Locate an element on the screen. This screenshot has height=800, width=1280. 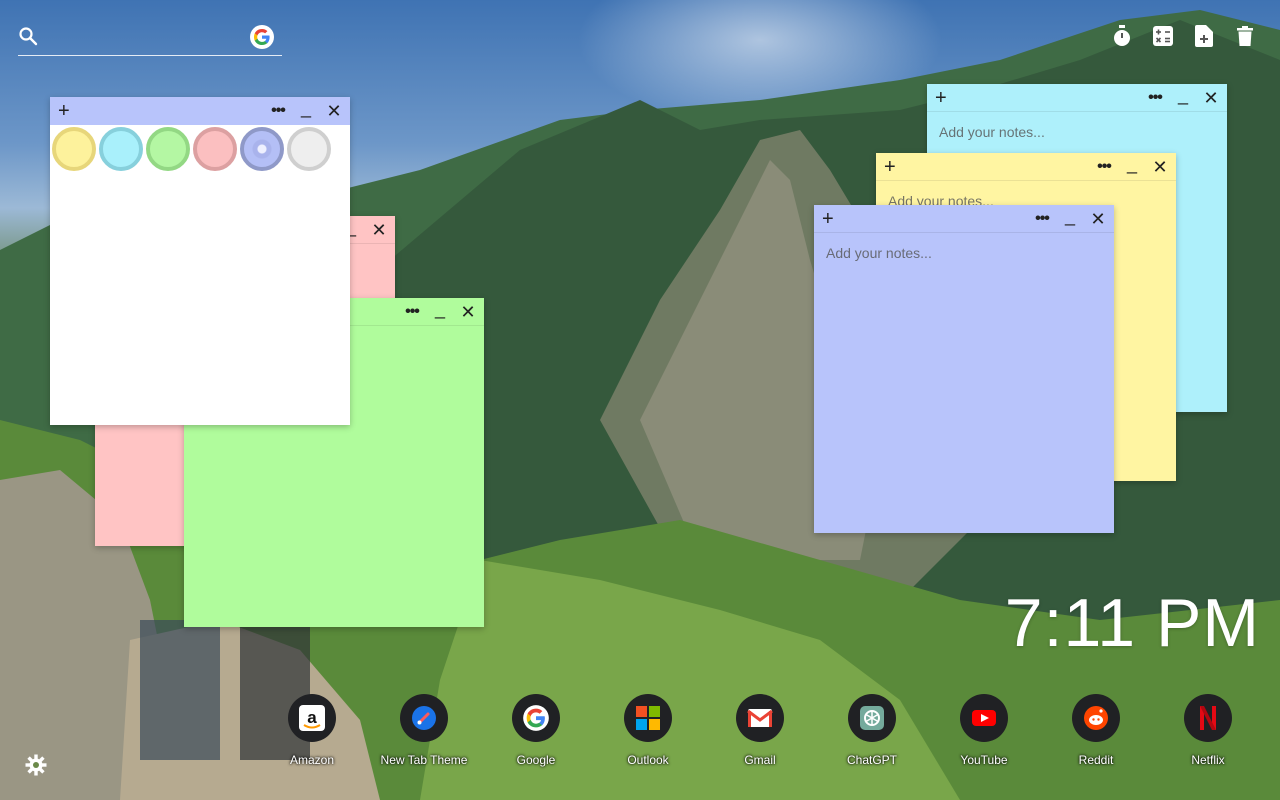
shortcut-youtube: YouTube is located at coordinates (984, 730).